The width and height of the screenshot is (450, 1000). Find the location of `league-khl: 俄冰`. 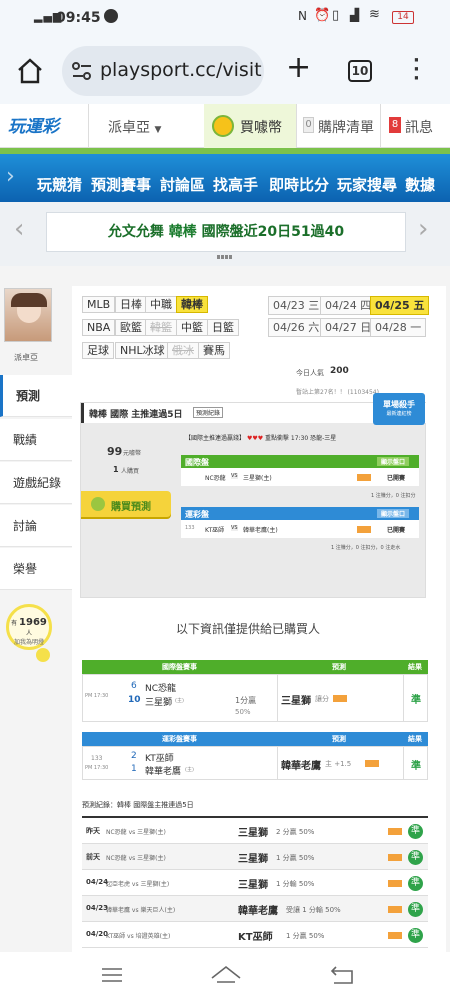

league-khl: 俄冰 is located at coordinates (183, 350).